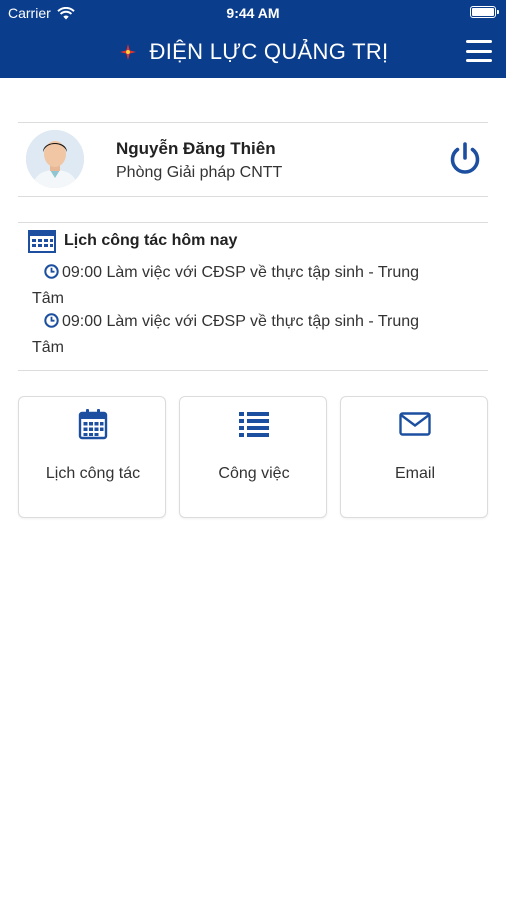  I want to click on list-icon, so click(254, 424).